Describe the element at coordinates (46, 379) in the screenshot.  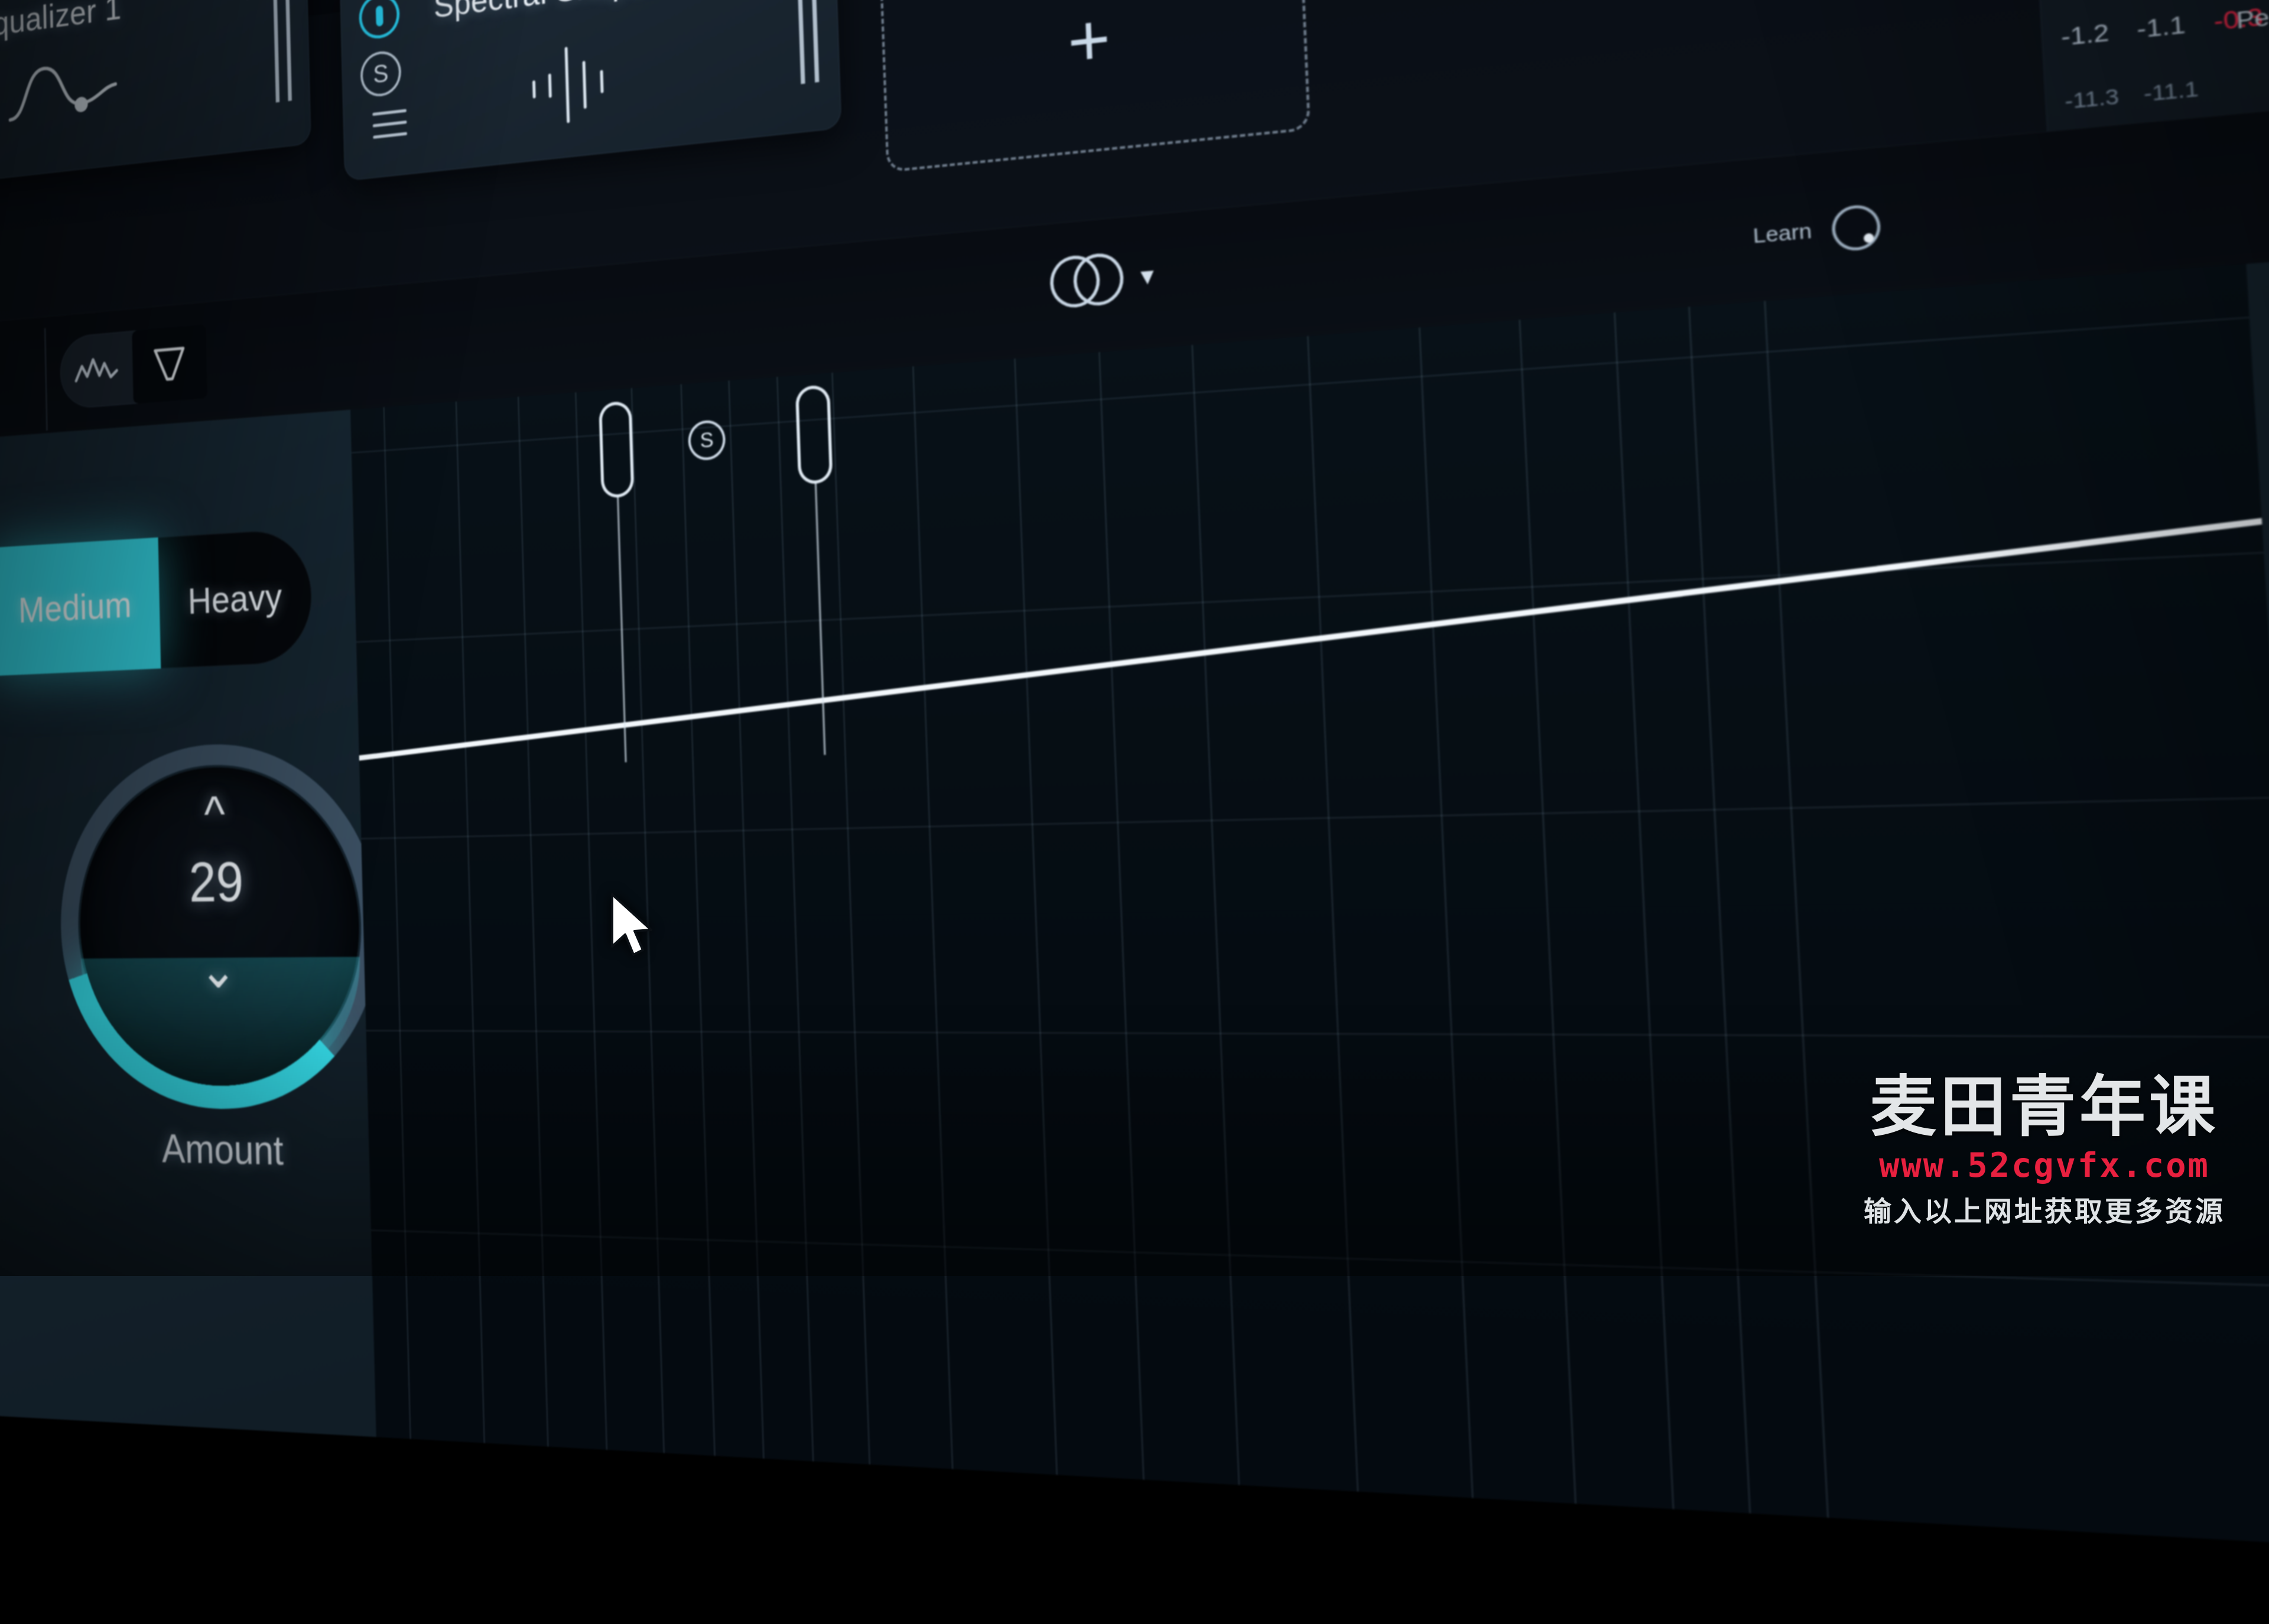
I see `divider` at that location.